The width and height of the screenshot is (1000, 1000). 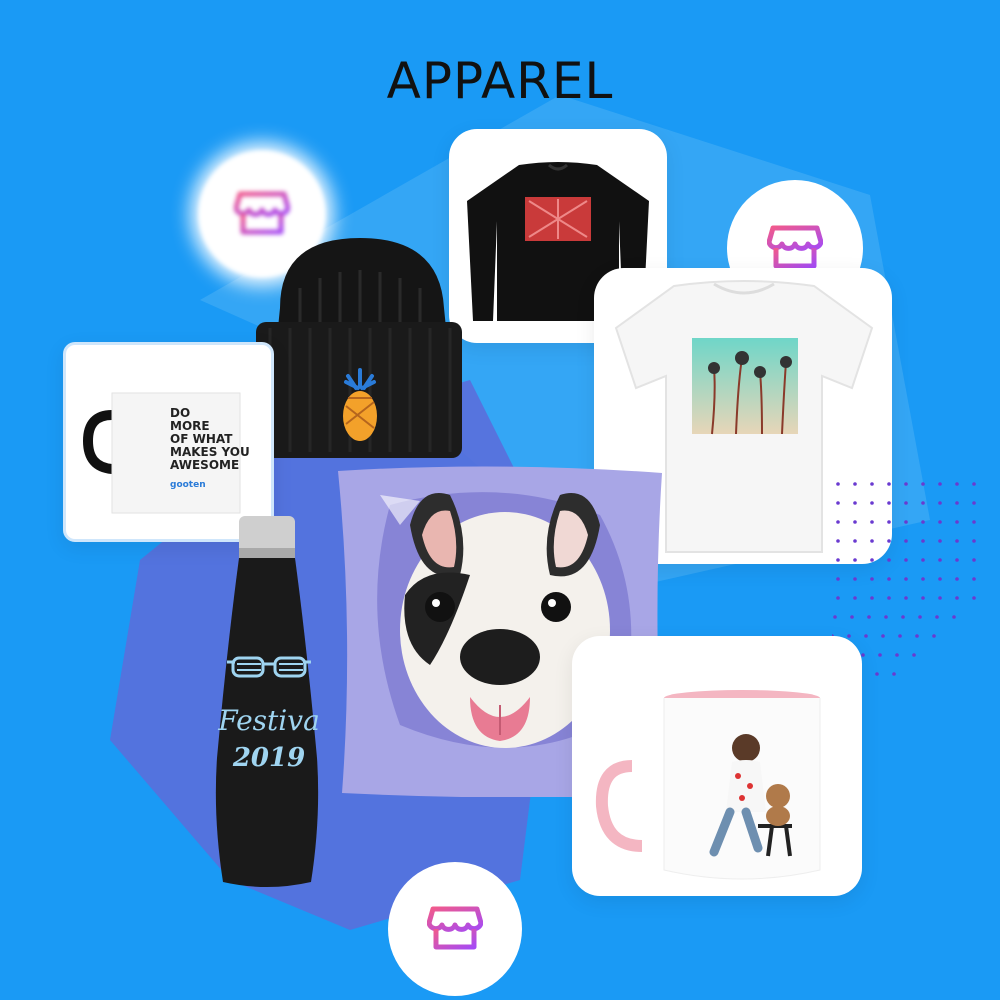 I want to click on mug-image: DO MORE OF WHAT MAKES YOU AWESOME gooten, so click(x=166, y=453).